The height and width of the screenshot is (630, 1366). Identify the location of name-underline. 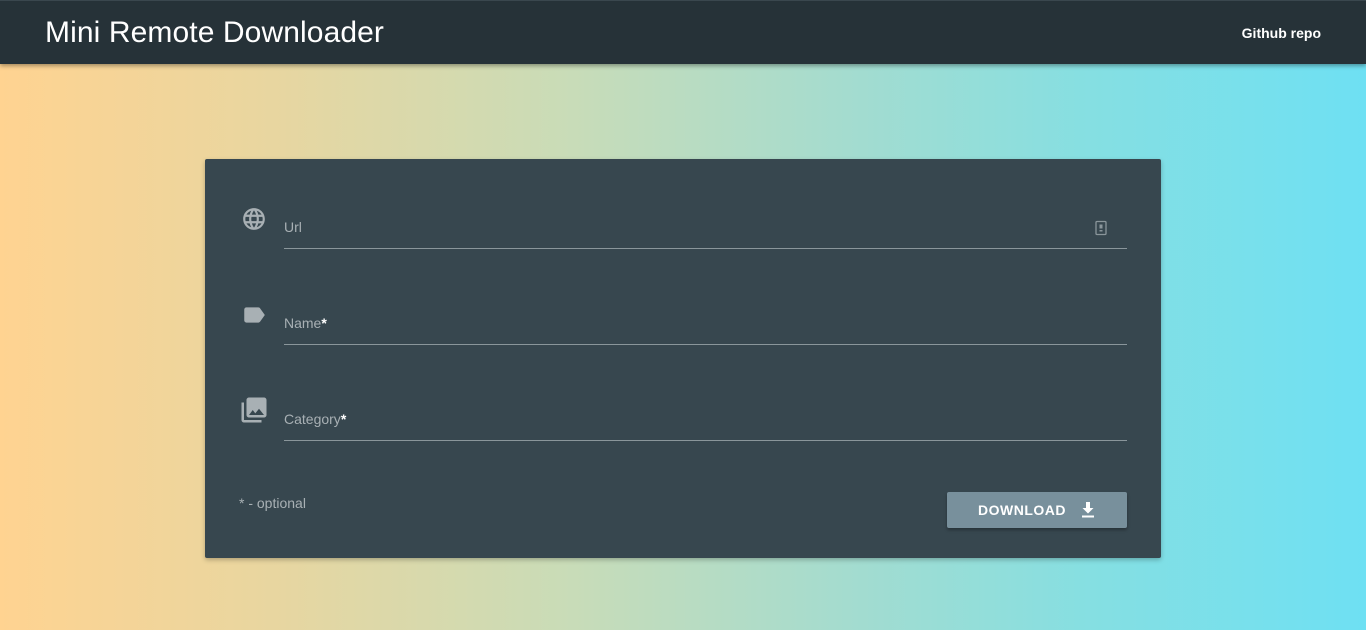
(705, 344).